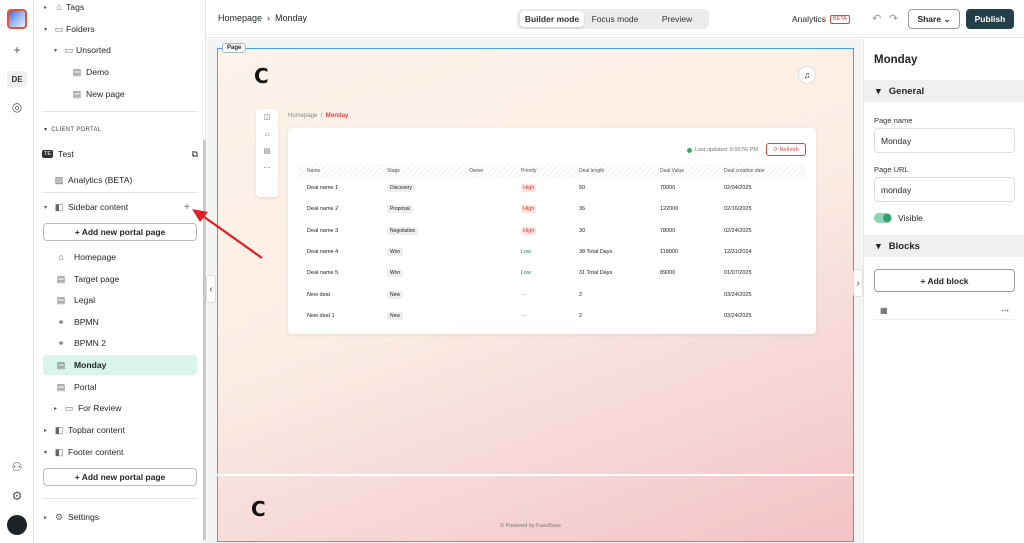 The image size is (1024, 543). What do you see at coordinates (990, 19) in the screenshot?
I see `publish-button: Publish` at bounding box center [990, 19].